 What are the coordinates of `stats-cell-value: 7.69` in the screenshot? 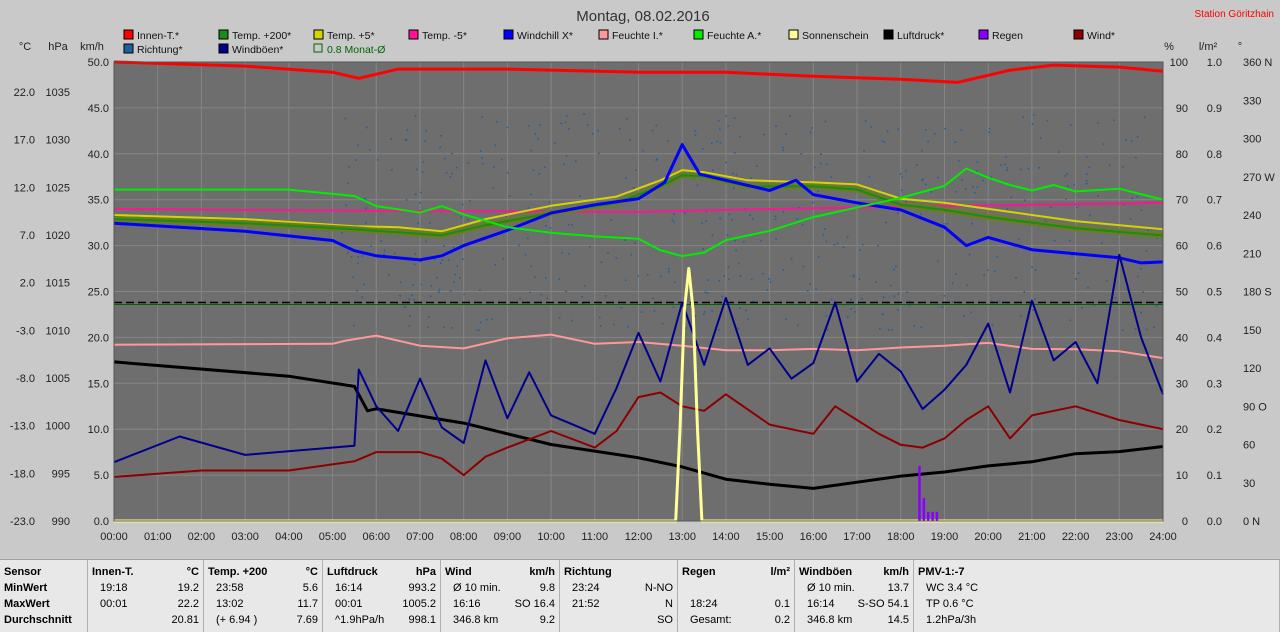 It's located at (307, 620).